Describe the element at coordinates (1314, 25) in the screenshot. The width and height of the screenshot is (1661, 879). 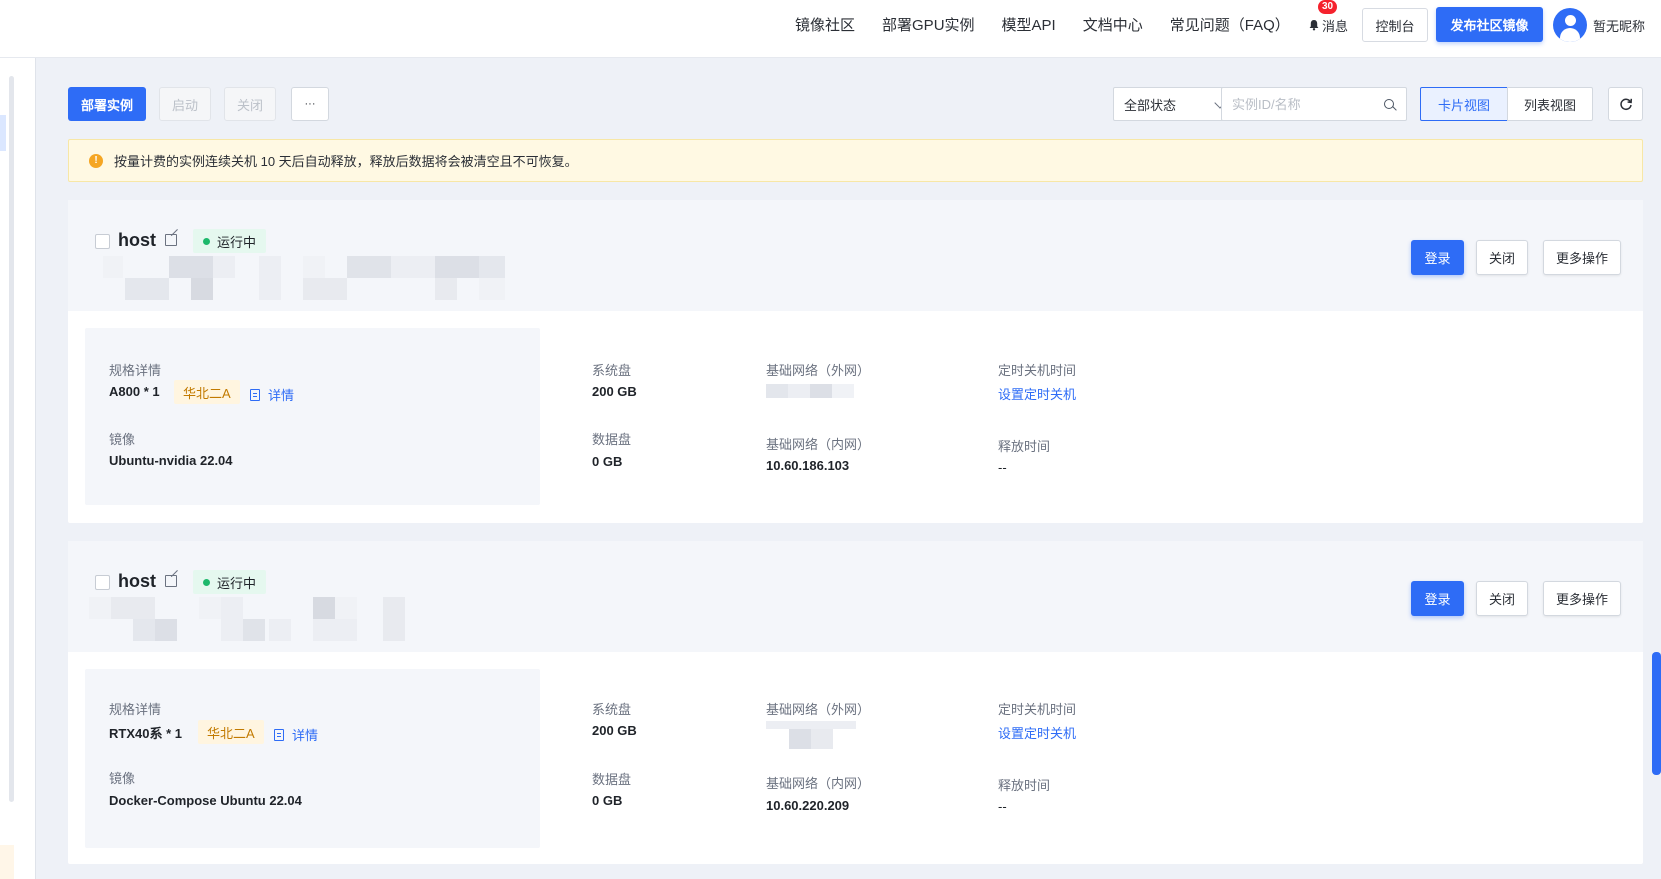
I see `bell-icon` at that location.